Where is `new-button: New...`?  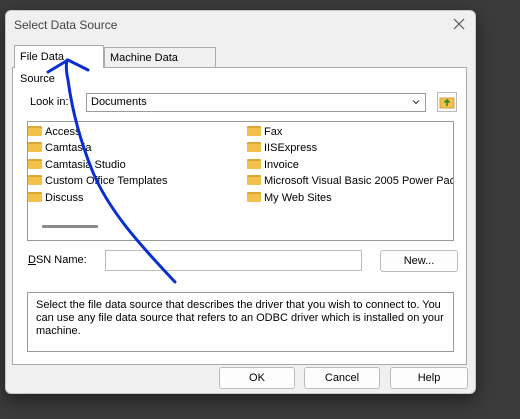 new-button: New... is located at coordinates (419, 261).